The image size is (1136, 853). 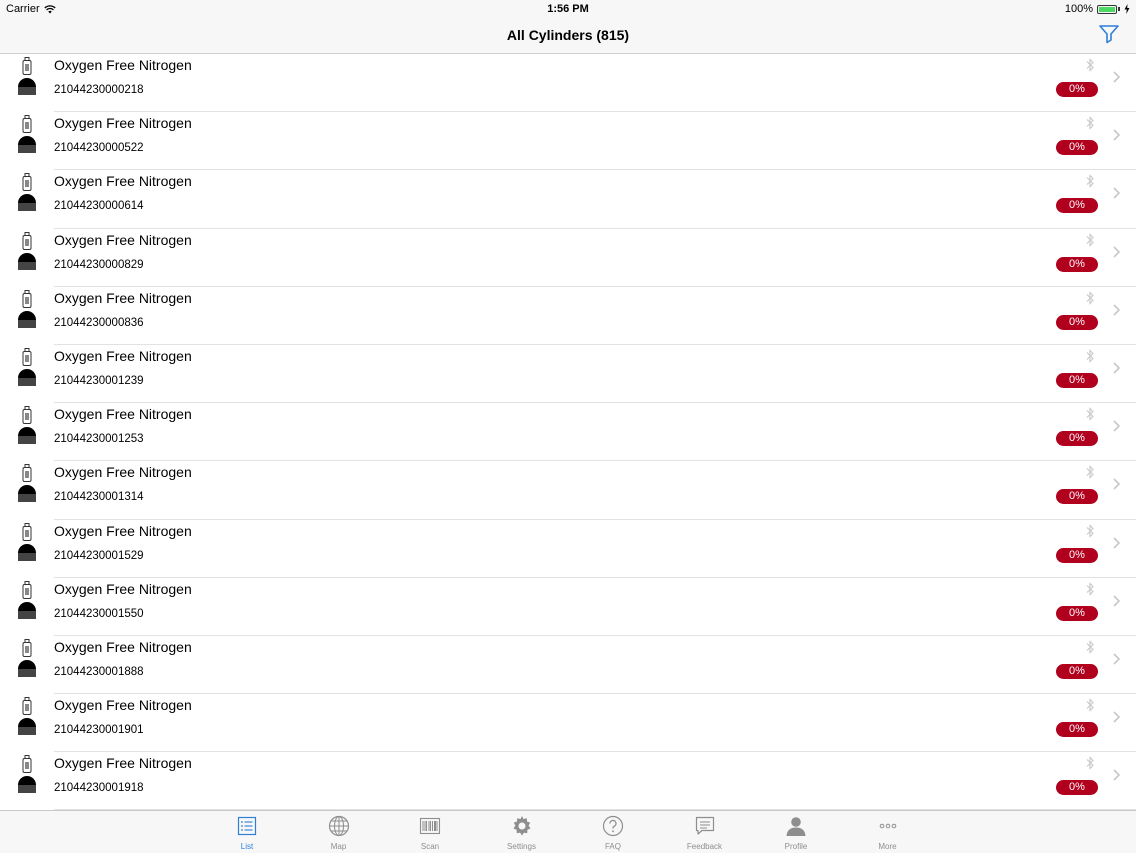 I want to click on more-icon, so click(x=887, y=826).